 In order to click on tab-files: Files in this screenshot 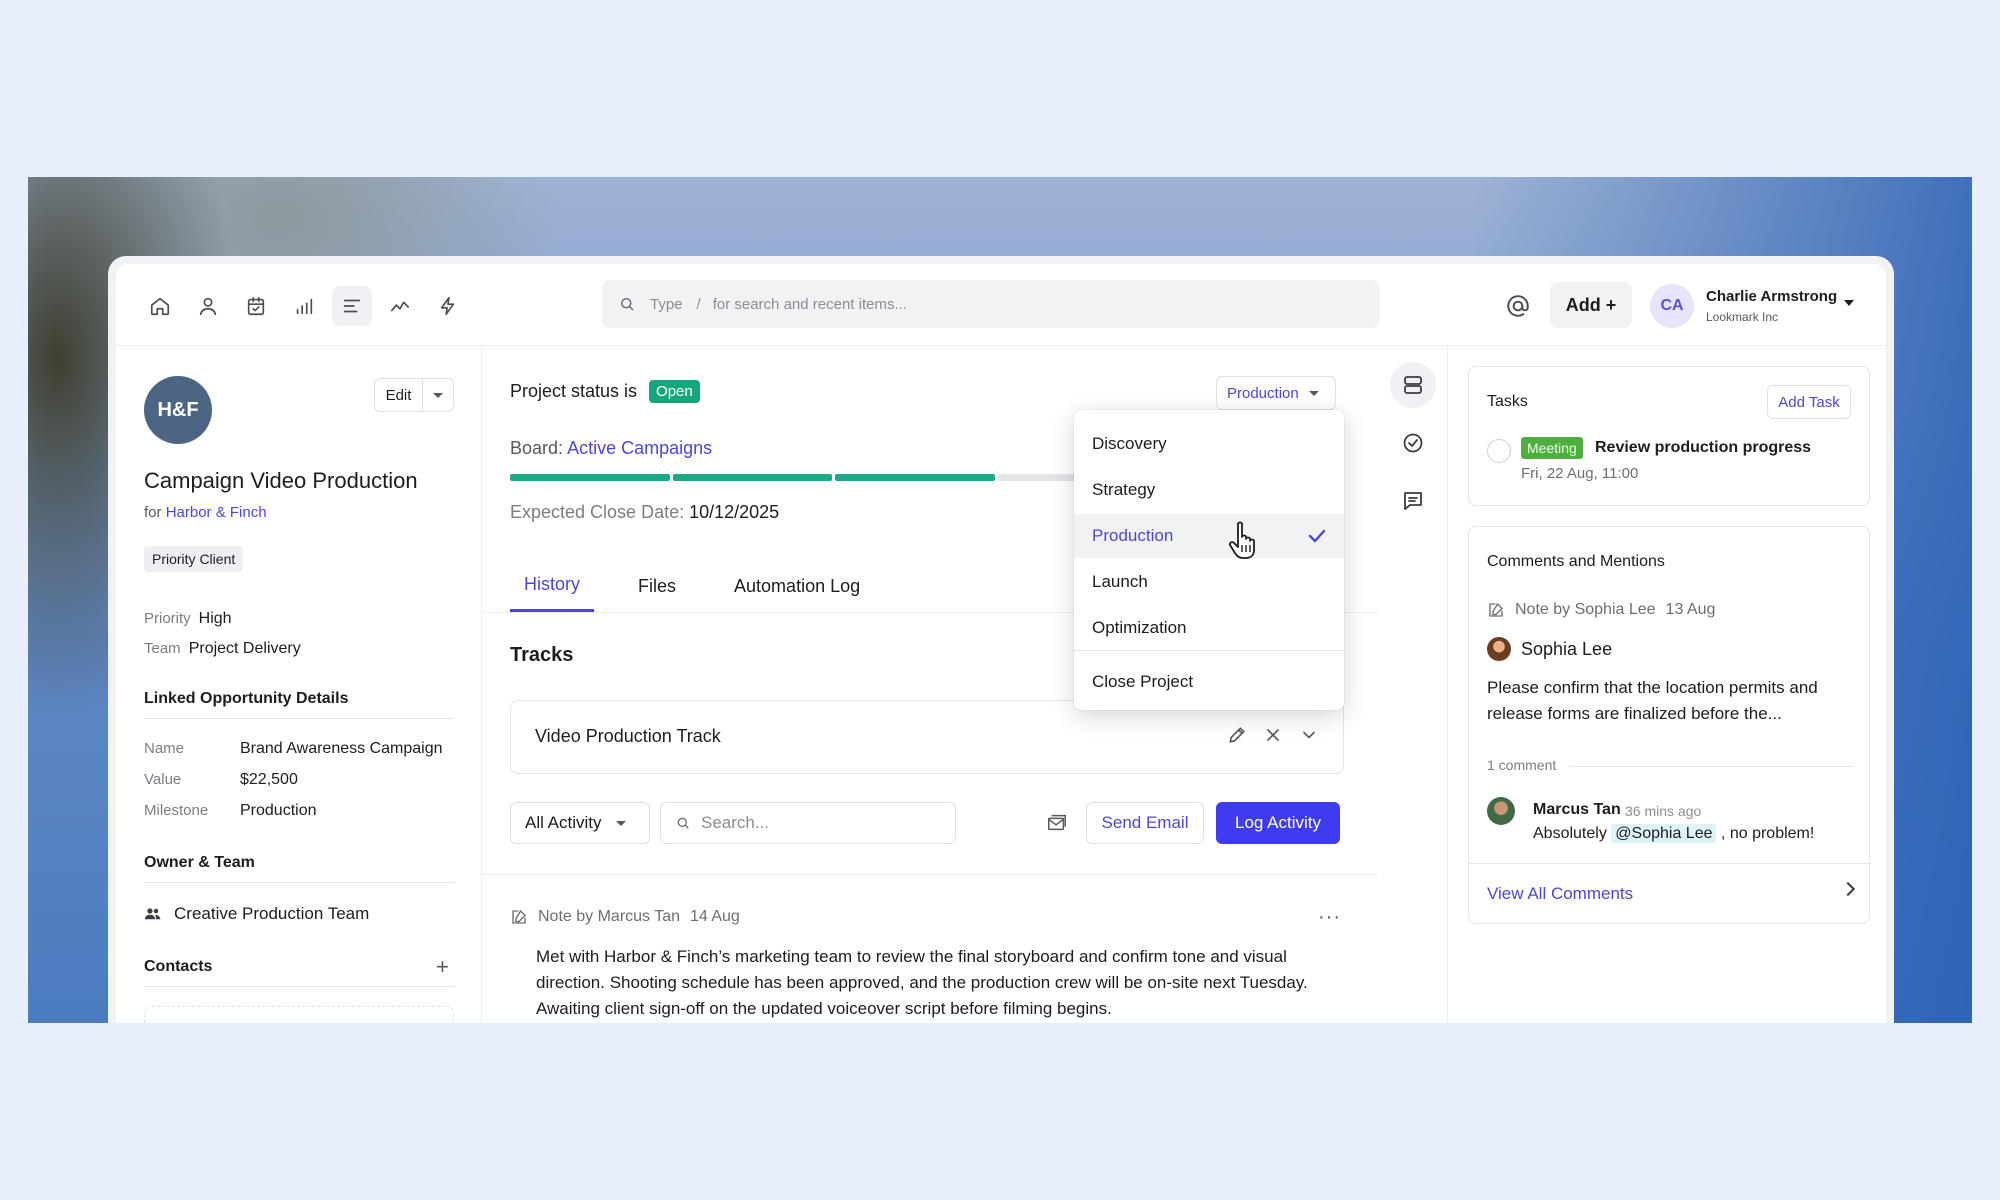, I will do `click(657, 586)`.